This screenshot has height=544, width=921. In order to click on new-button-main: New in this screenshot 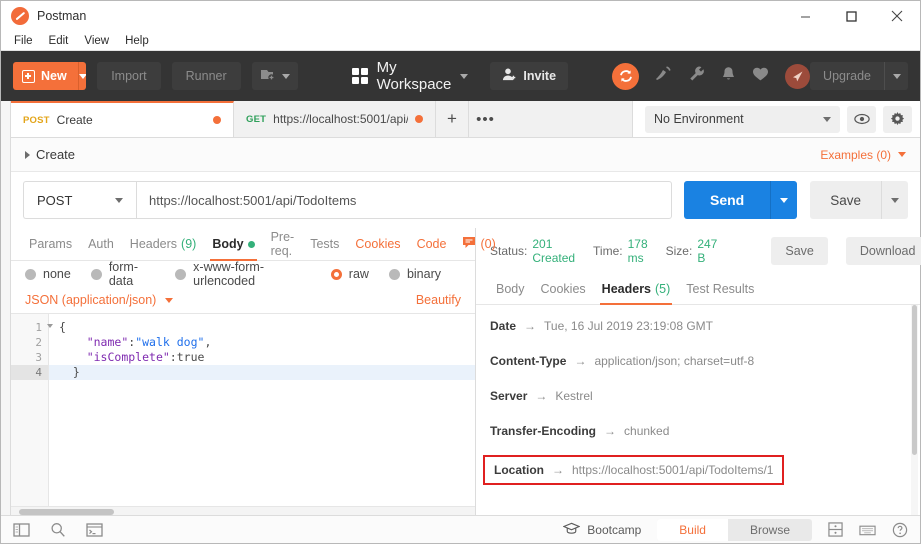, I will do `click(45, 76)`.